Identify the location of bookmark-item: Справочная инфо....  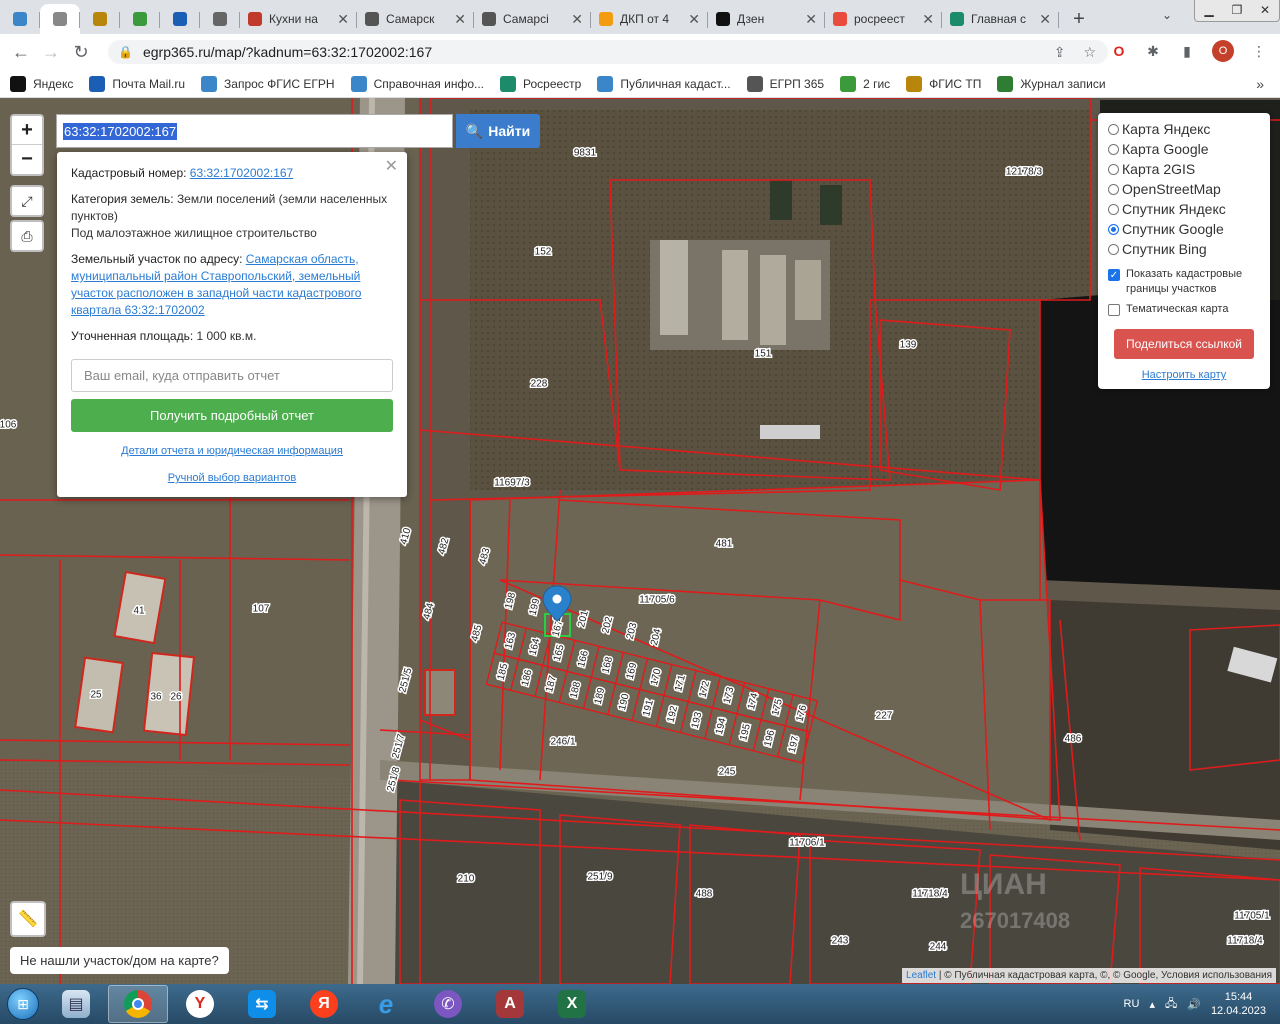
(417, 83).